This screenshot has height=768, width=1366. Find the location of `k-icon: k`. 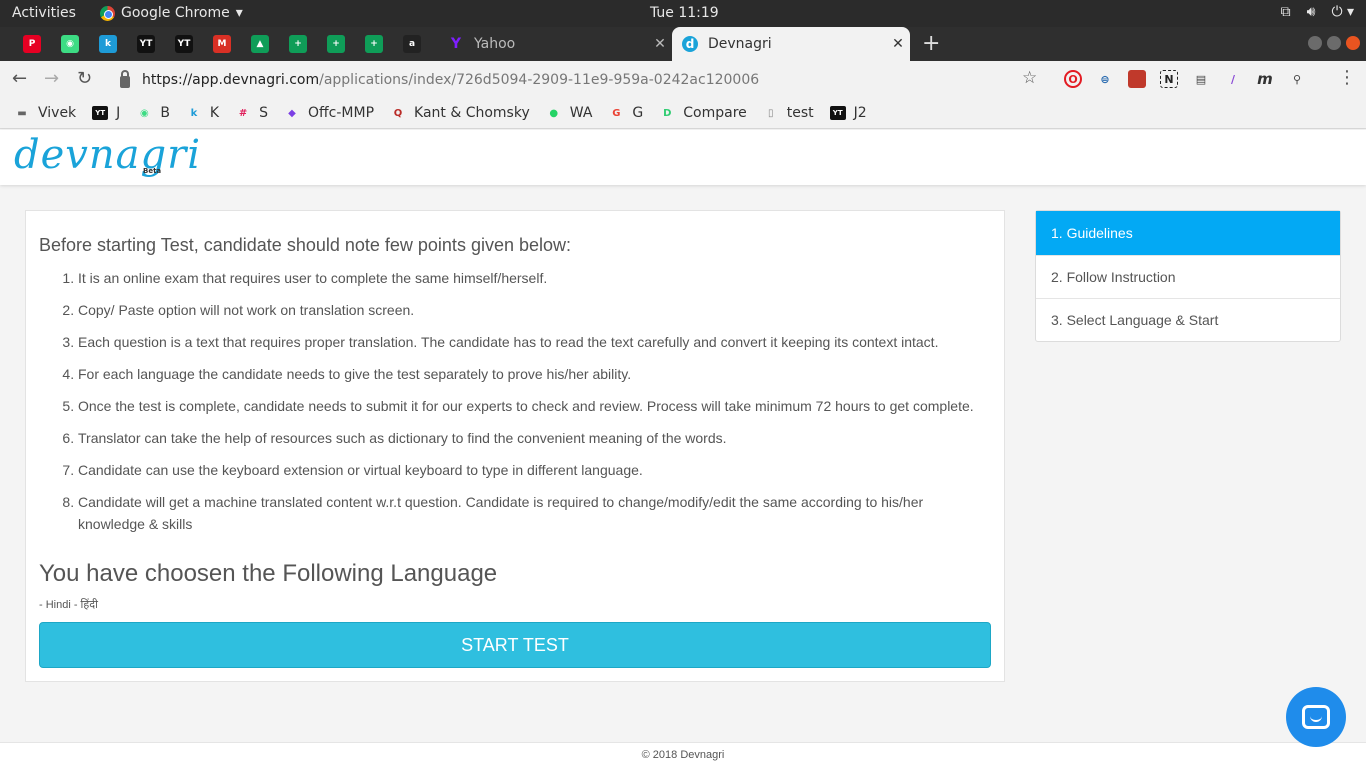

k-icon: k is located at coordinates (108, 44).